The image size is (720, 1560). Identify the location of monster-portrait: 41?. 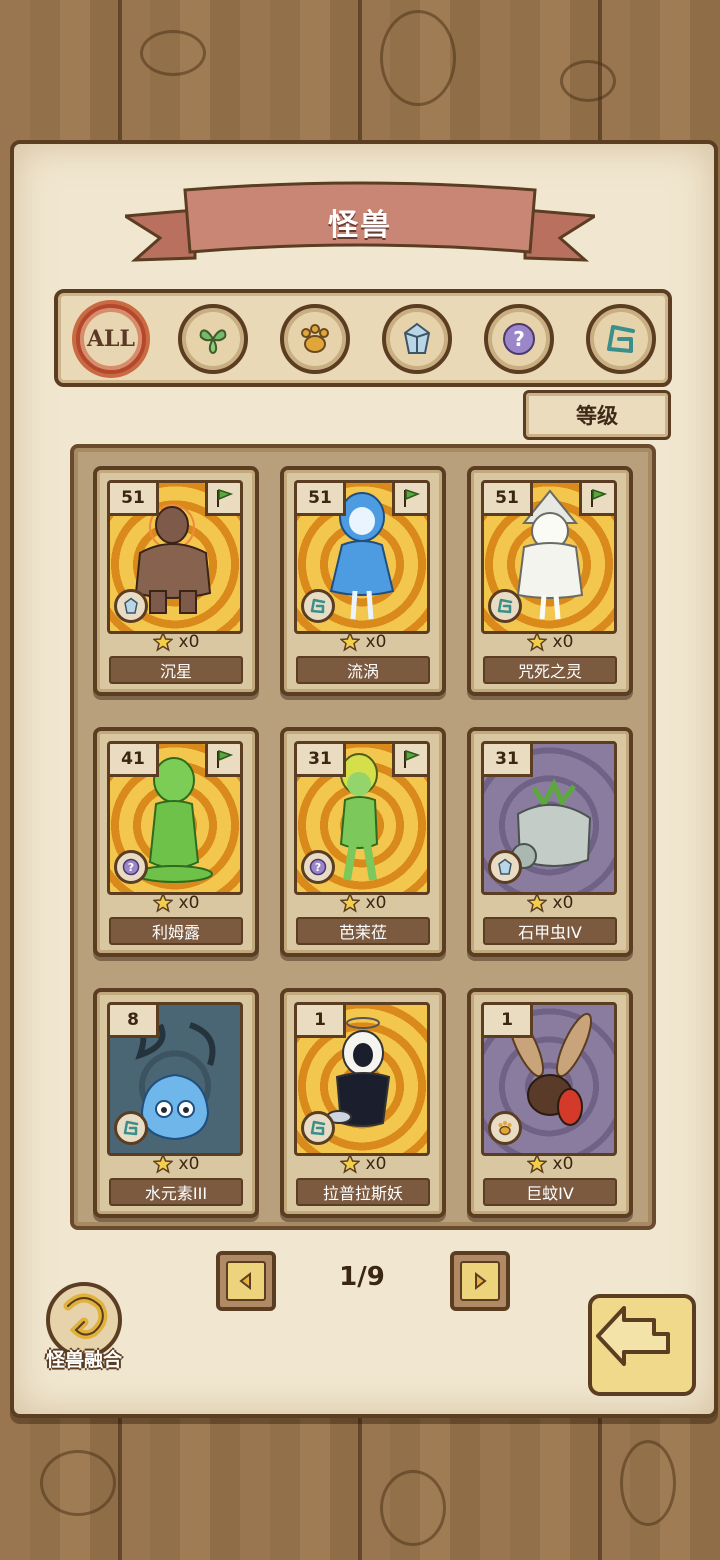
(175, 818).